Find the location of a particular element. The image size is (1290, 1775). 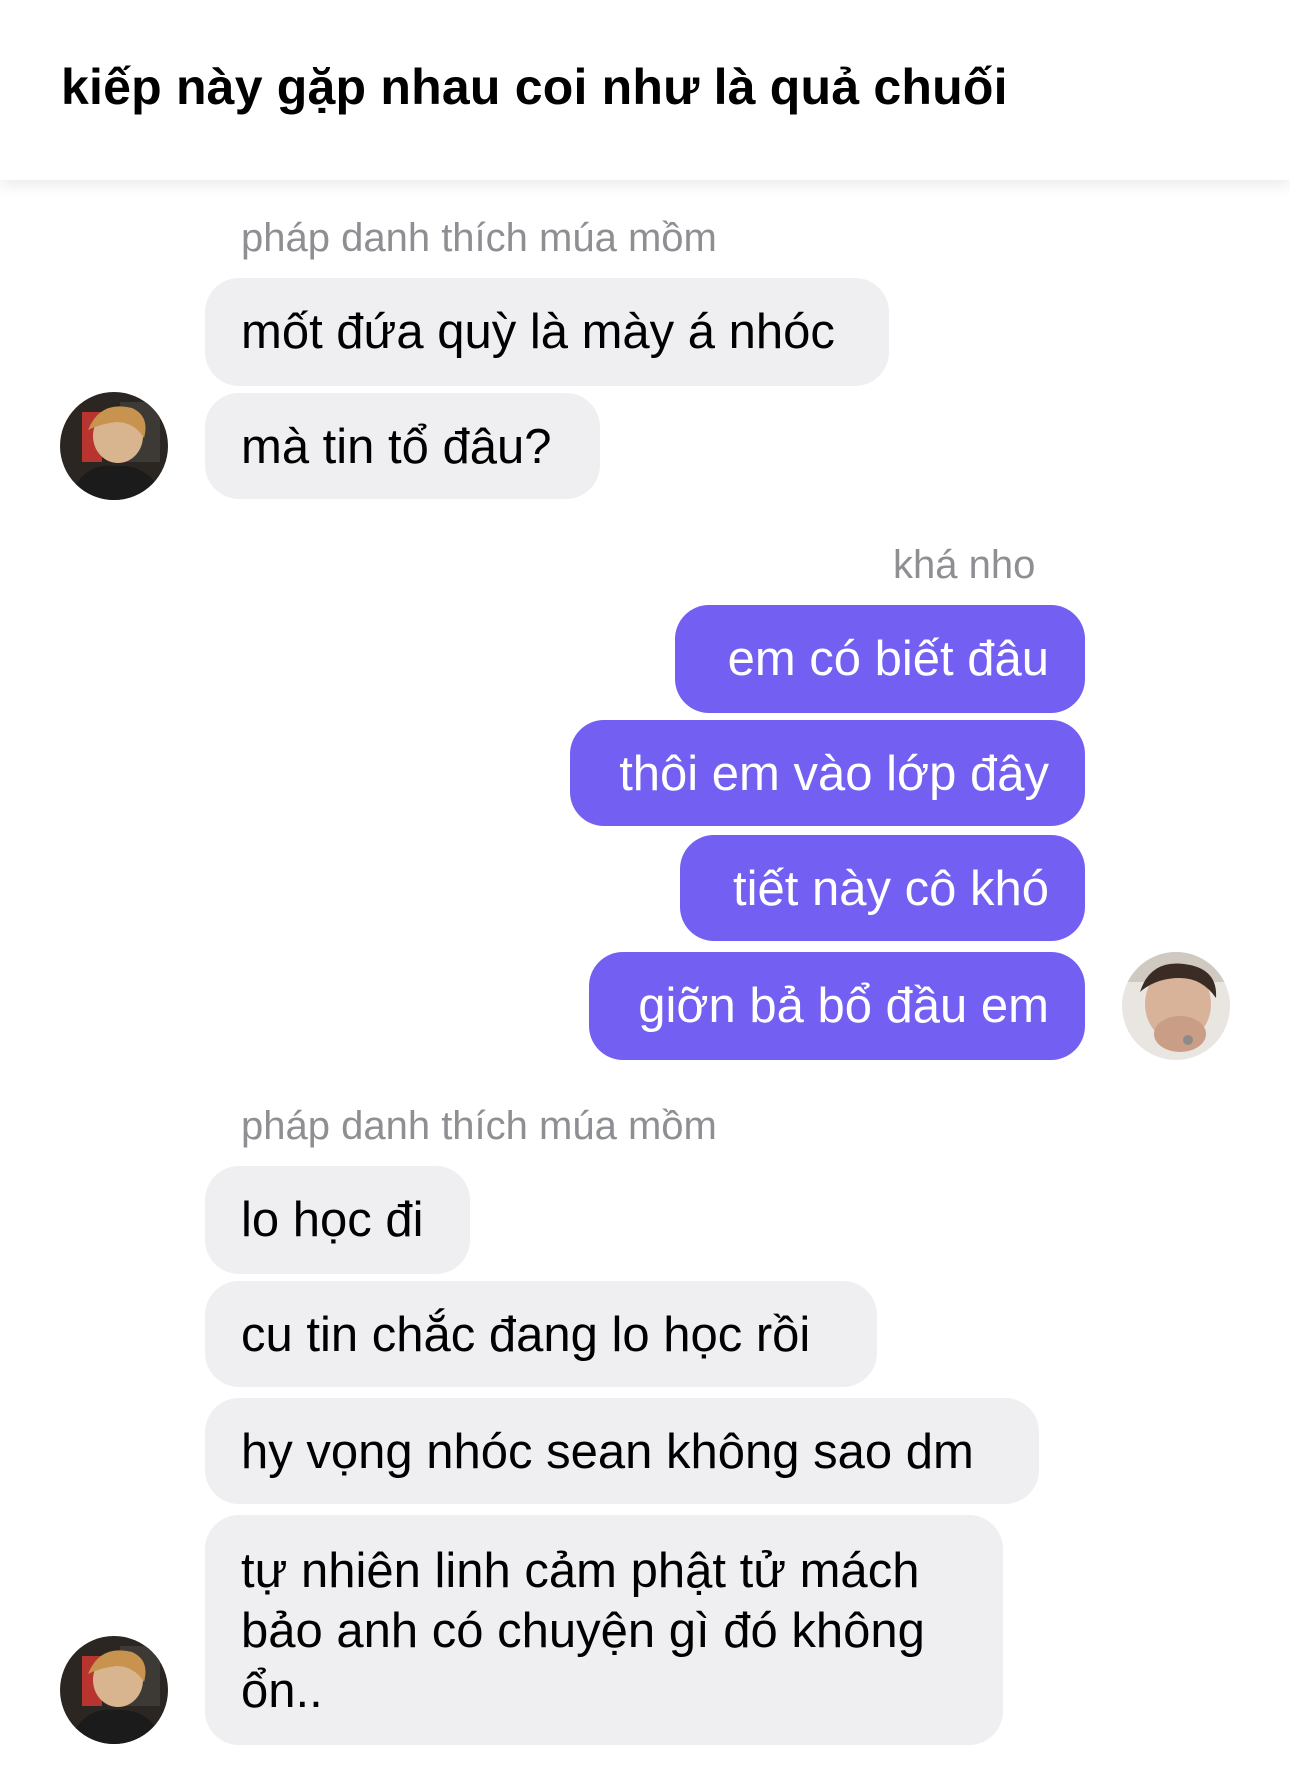

chat-header: kiếp này gặp nhau coi như là quả chuối is located at coordinates (645, 90).